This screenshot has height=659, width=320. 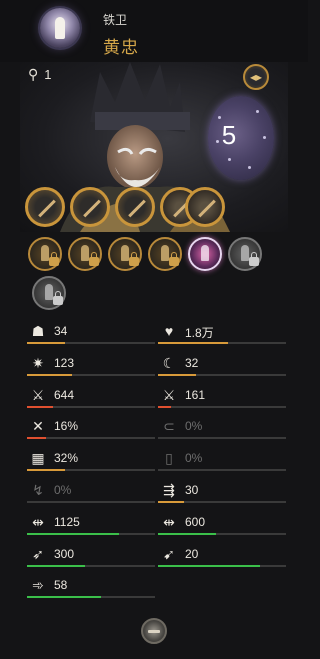 What do you see at coordinates (169, 362) in the screenshot?
I see `sickle-icon: ☾` at bounding box center [169, 362].